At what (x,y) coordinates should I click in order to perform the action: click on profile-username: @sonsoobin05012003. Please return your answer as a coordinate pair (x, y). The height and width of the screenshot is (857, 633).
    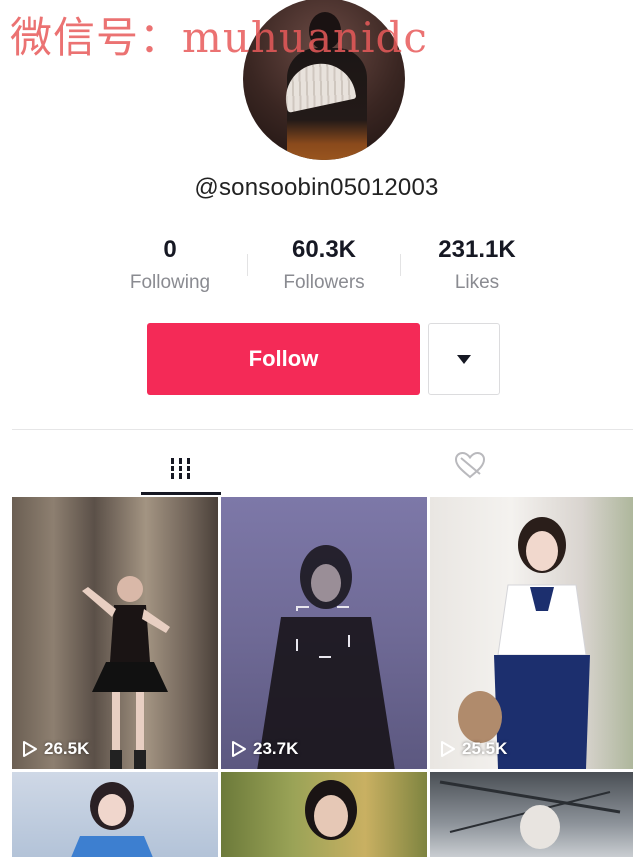
    Looking at the image, I should click on (316, 187).